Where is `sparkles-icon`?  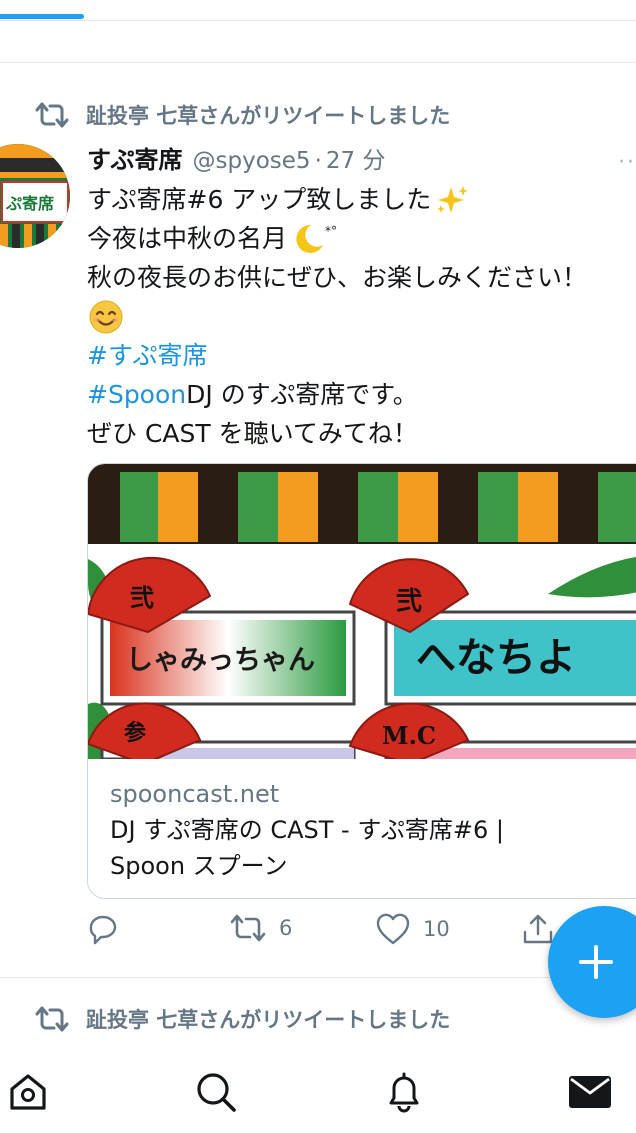
sparkles-icon is located at coordinates (453, 199).